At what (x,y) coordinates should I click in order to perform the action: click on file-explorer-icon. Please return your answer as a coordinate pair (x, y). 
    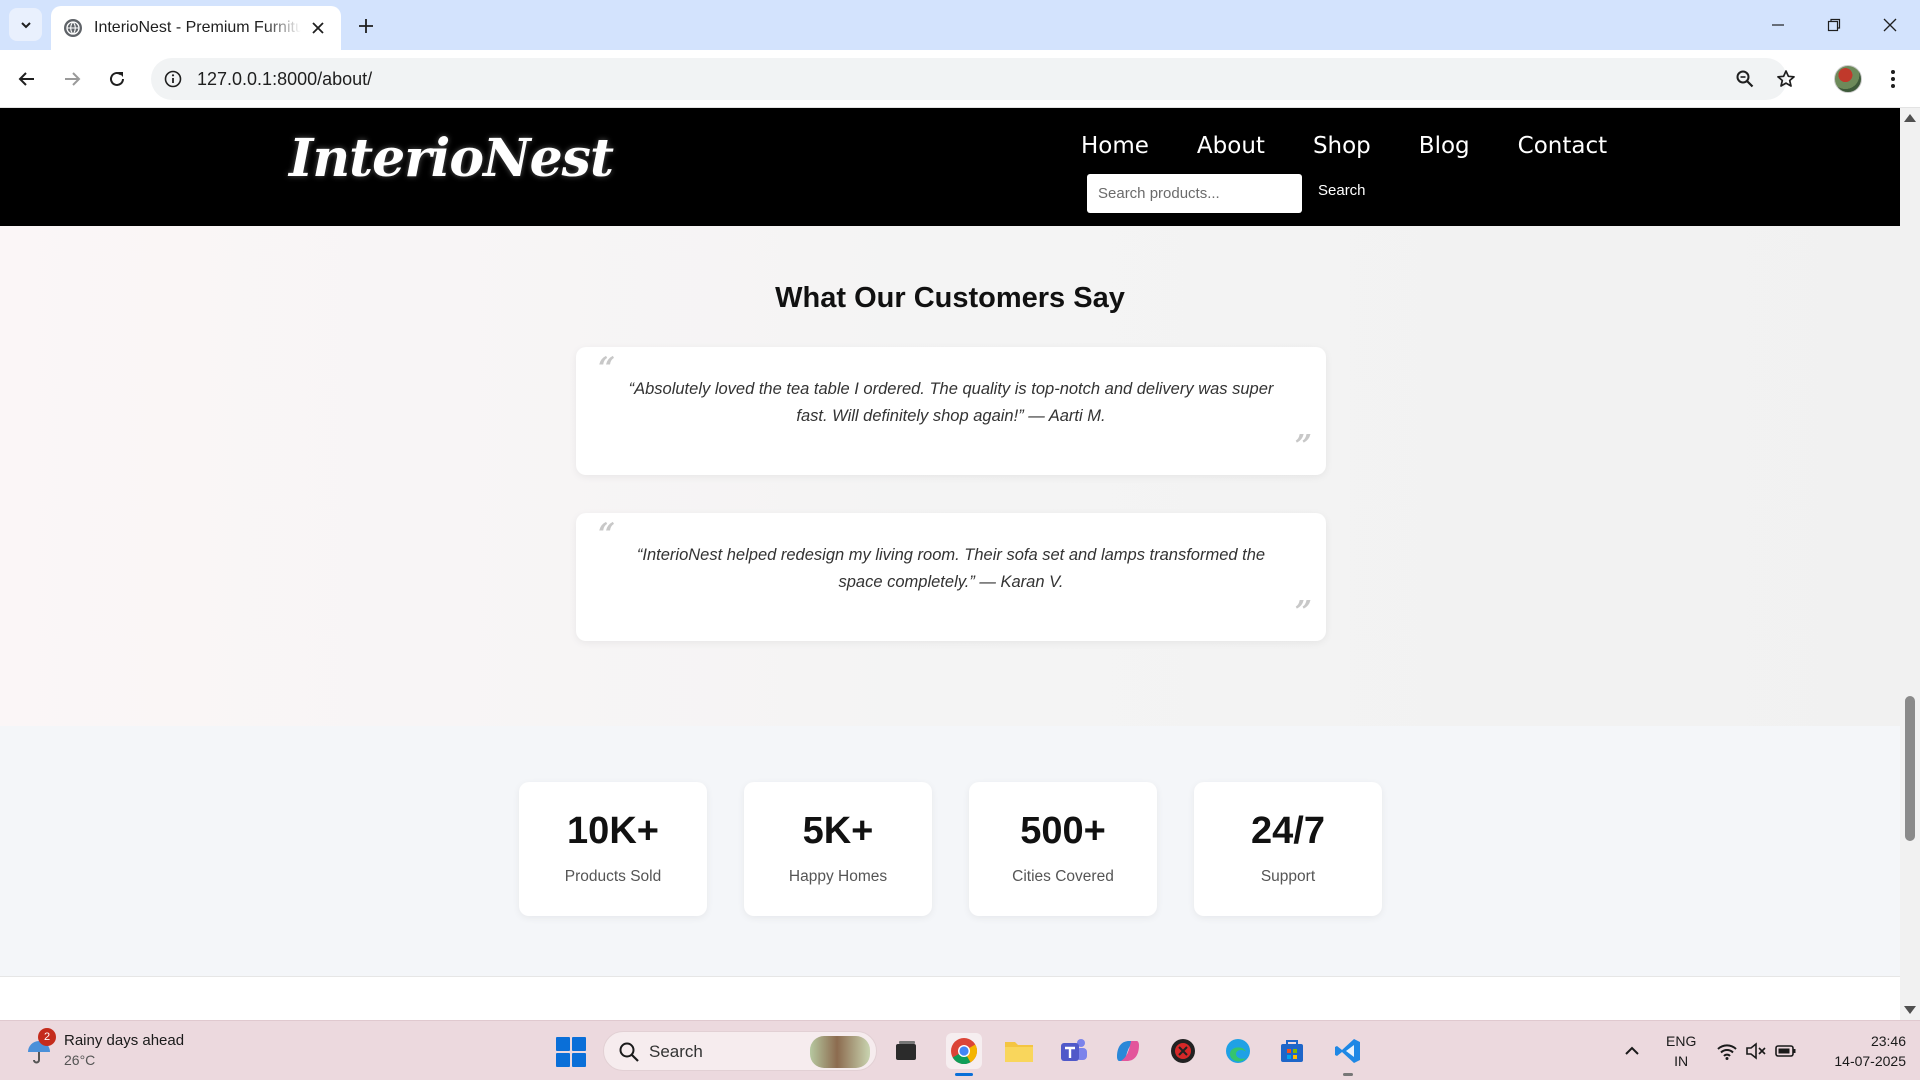
    Looking at the image, I should click on (1019, 1051).